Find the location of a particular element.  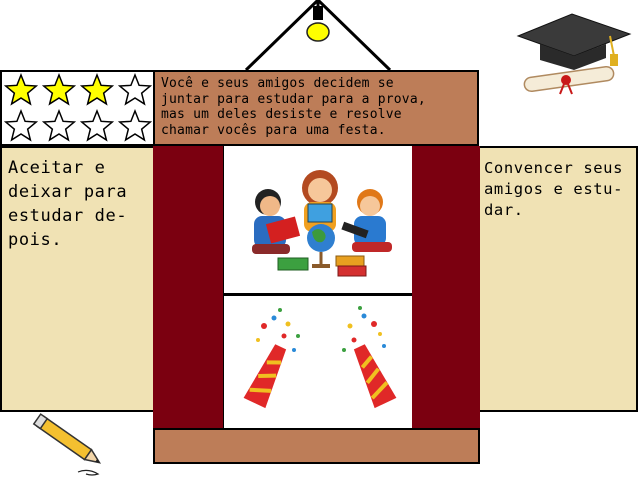

children-studying-illustration is located at coordinates (322, 223).